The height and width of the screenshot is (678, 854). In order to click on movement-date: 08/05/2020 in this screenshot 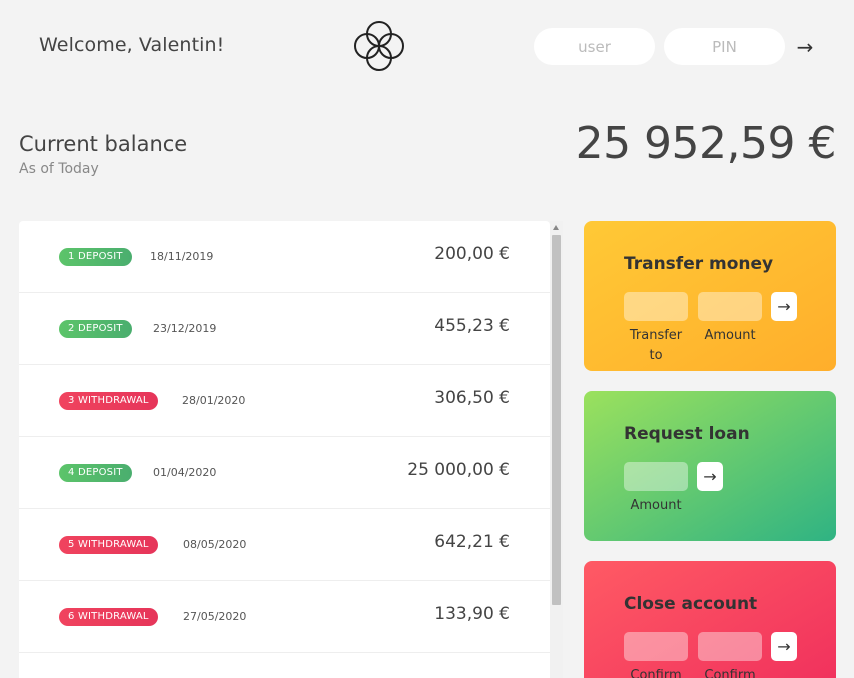, I will do `click(215, 544)`.